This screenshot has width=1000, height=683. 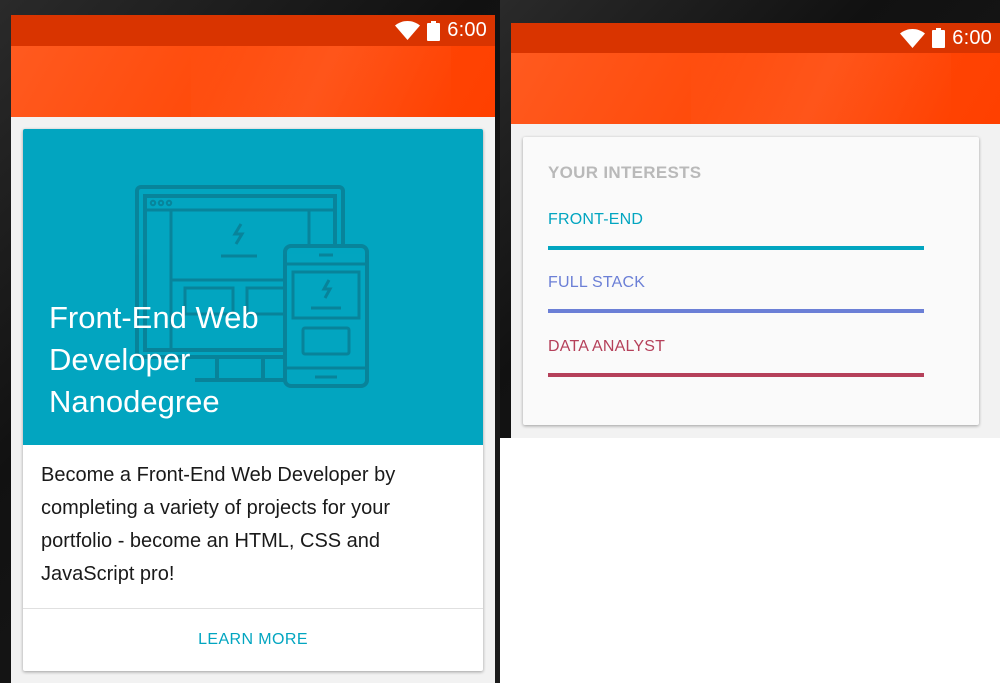 What do you see at coordinates (755, 88) in the screenshot?
I see `app-toolbar-right` at bounding box center [755, 88].